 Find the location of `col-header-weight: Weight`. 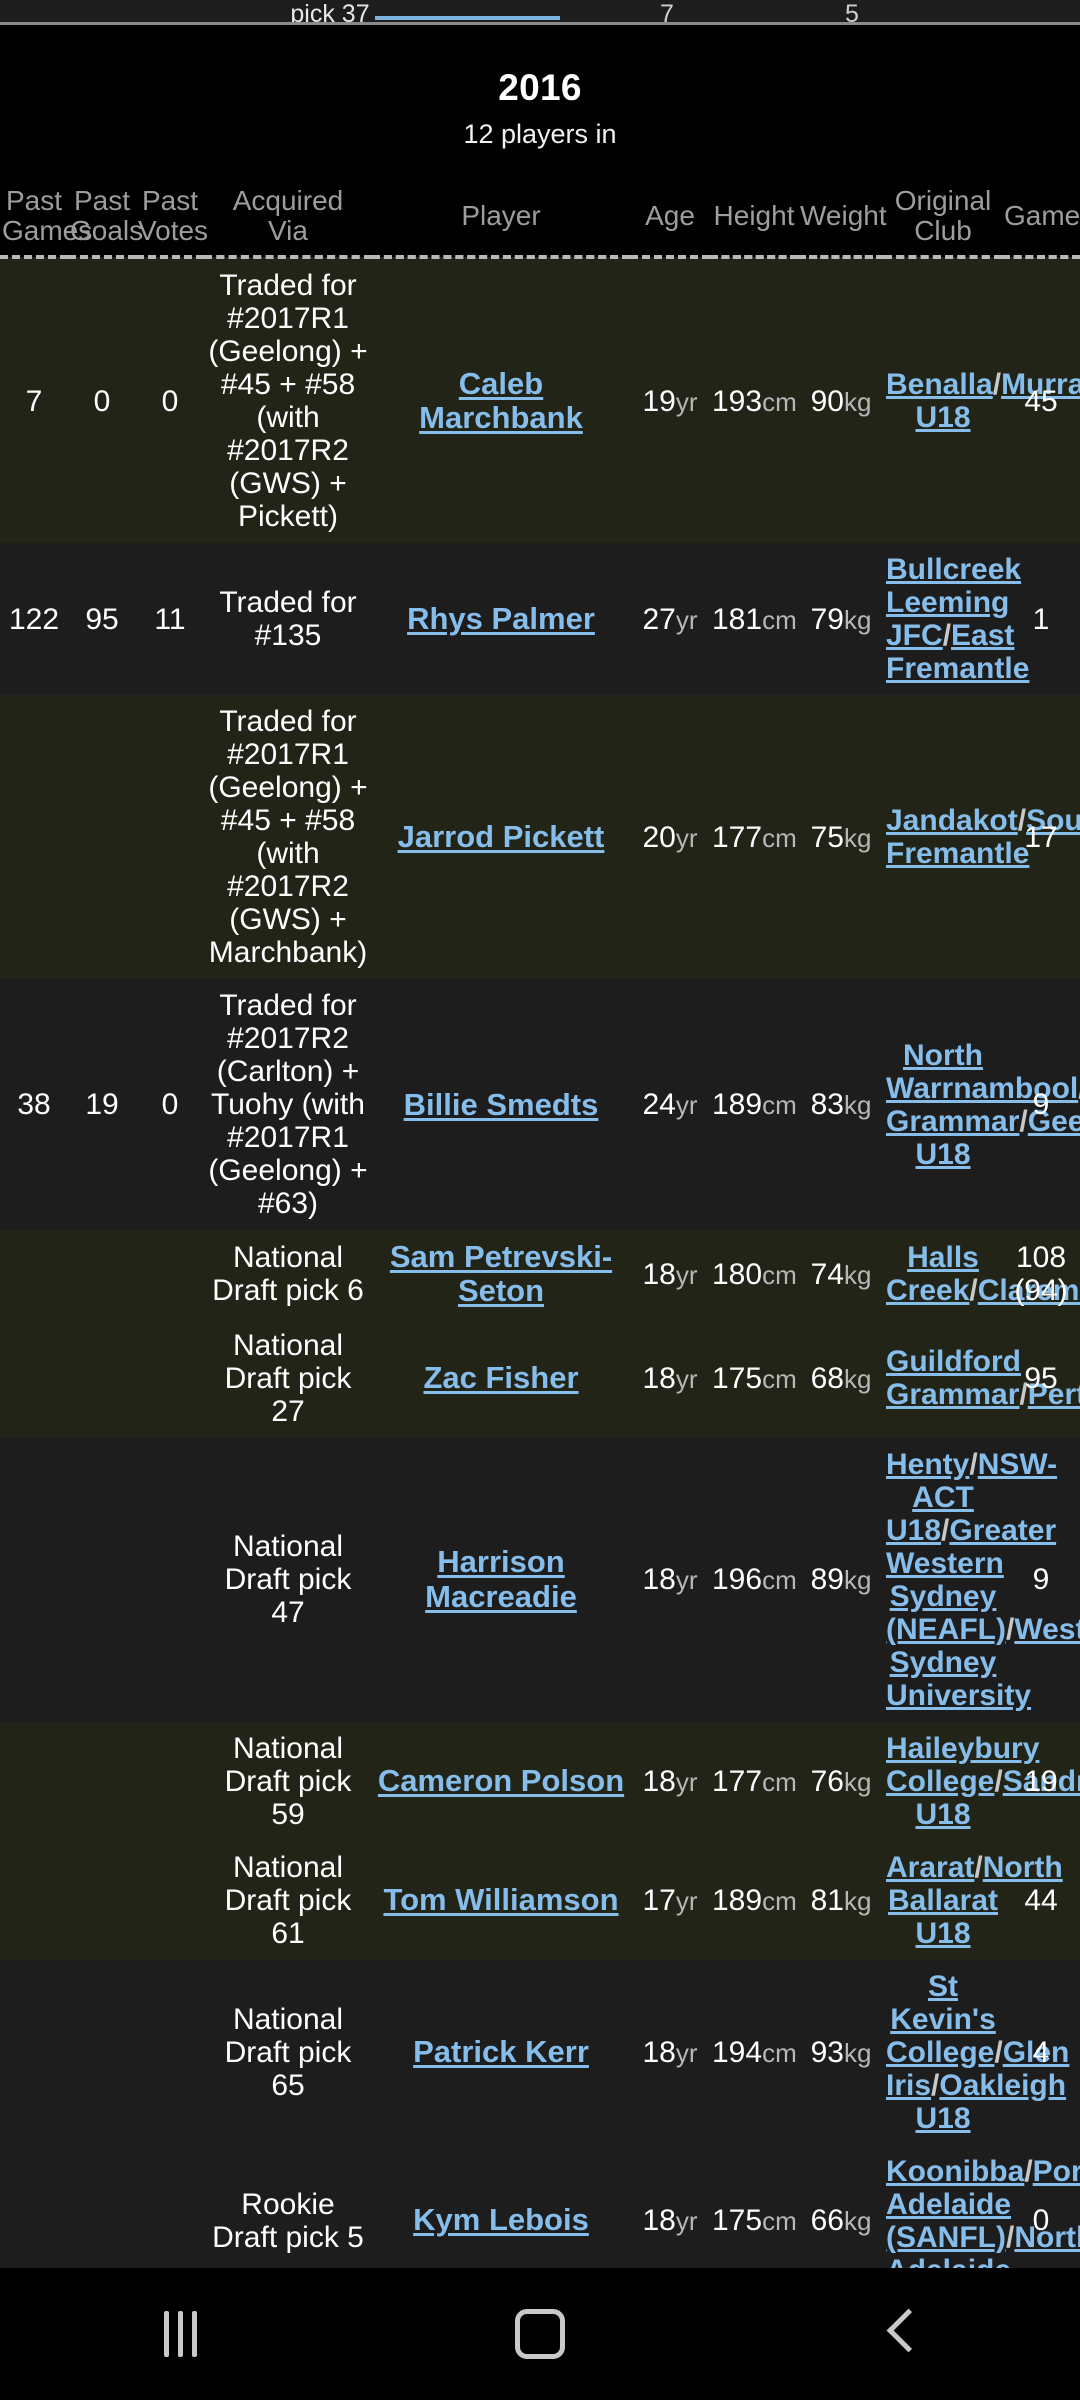

col-header-weight: Weight is located at coordinates (842, 220).